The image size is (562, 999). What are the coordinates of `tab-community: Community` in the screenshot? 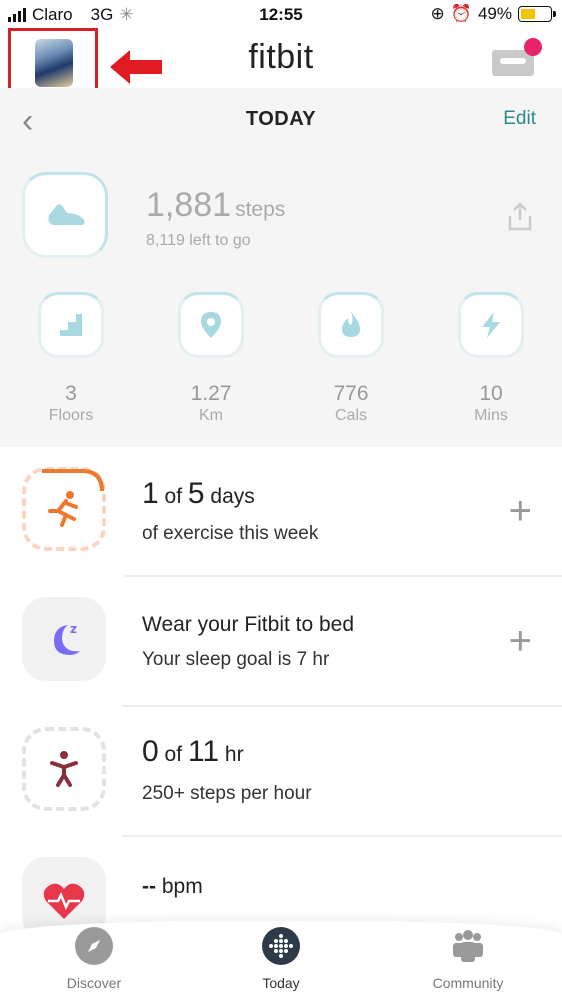 It's located at (468, 959).